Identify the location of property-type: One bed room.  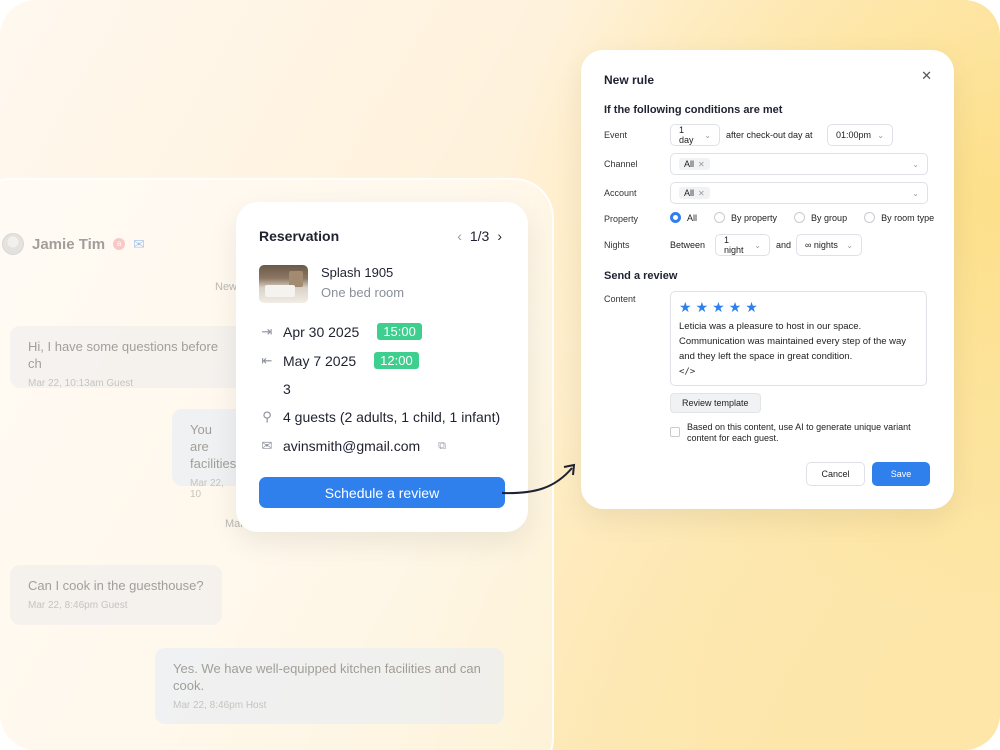
(363, 292).